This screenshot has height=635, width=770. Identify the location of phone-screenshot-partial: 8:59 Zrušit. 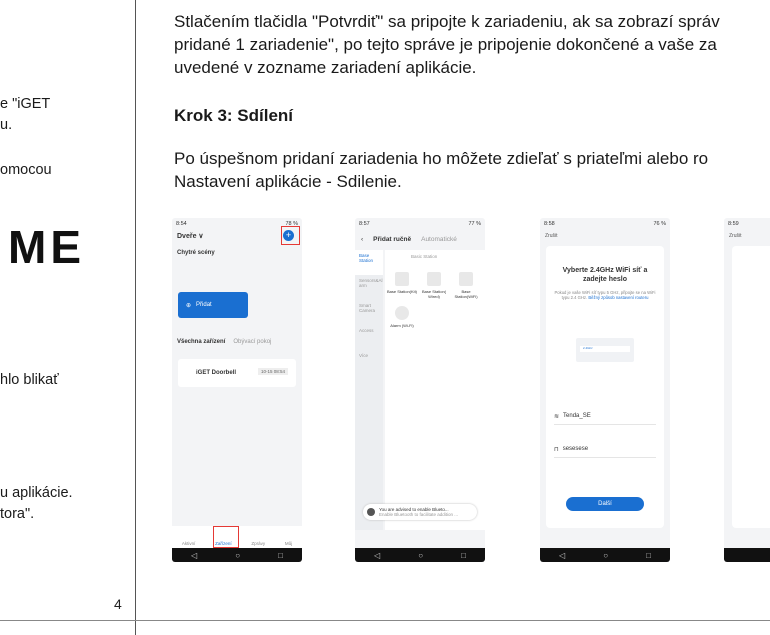
(747, 390).